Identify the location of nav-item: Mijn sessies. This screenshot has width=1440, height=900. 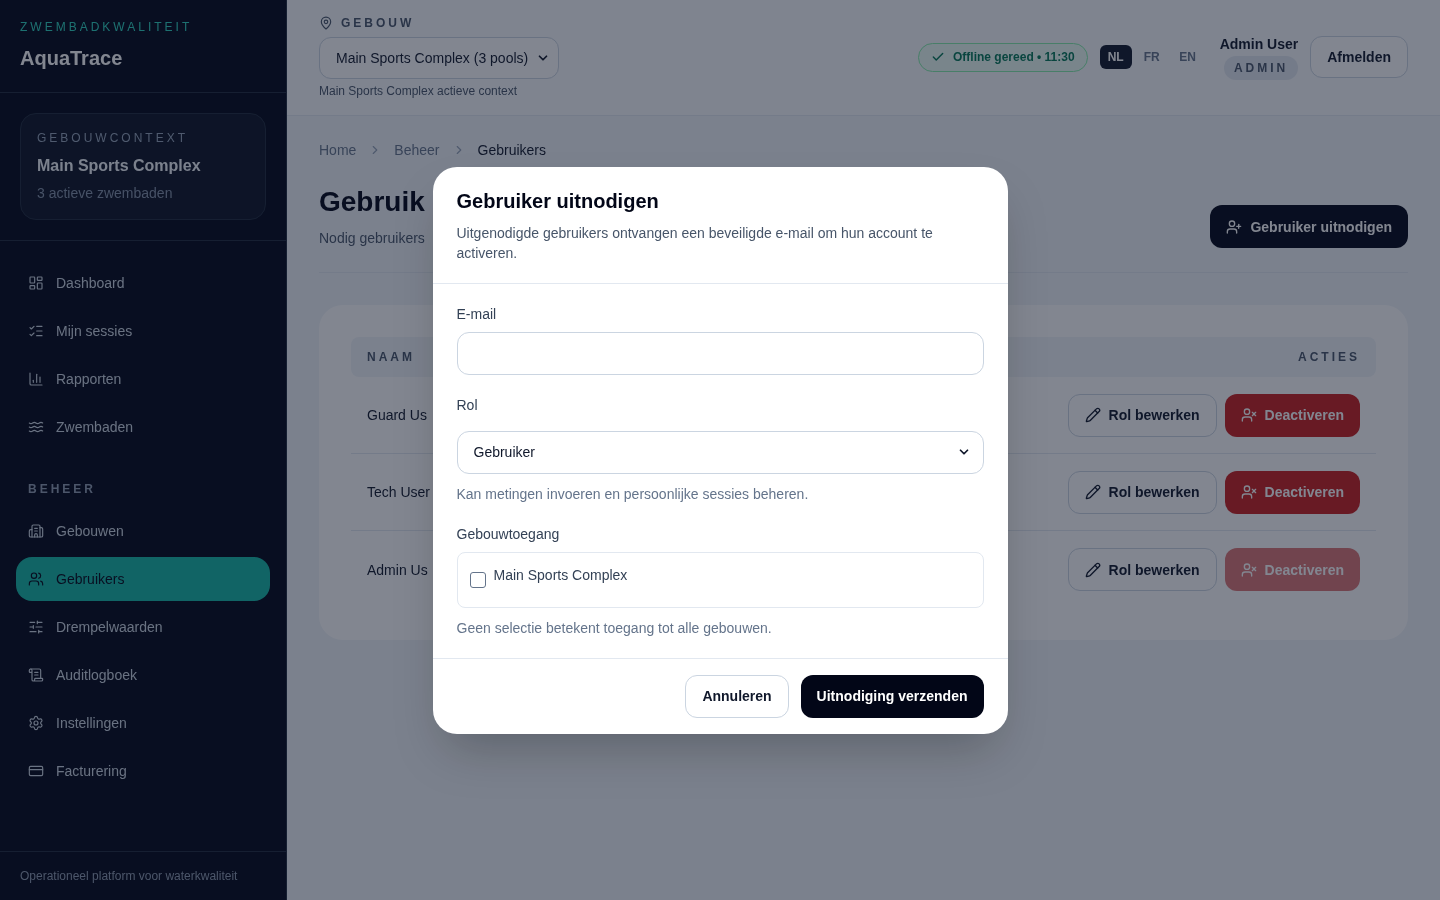
(143, 331).